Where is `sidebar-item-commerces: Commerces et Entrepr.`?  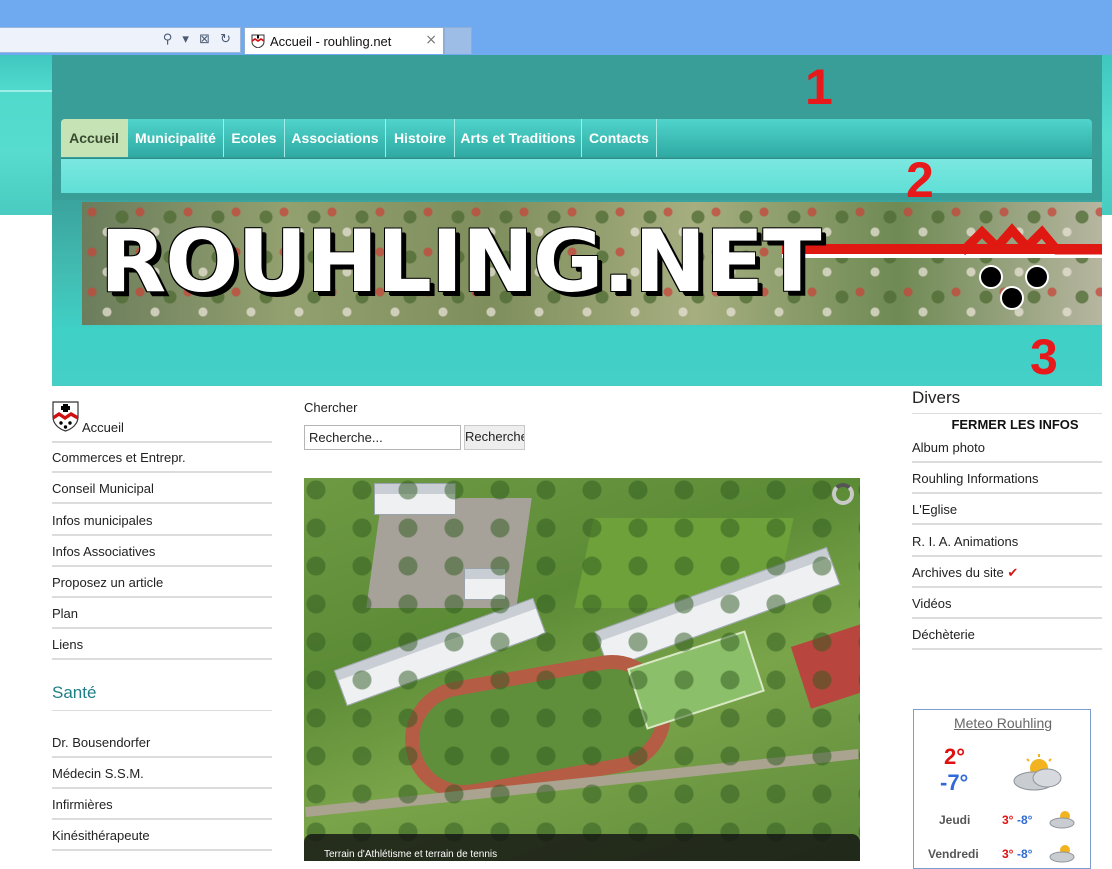
sidebar-item-commerces: Commerces et Entrepr. is located at coordinates (162, 458).